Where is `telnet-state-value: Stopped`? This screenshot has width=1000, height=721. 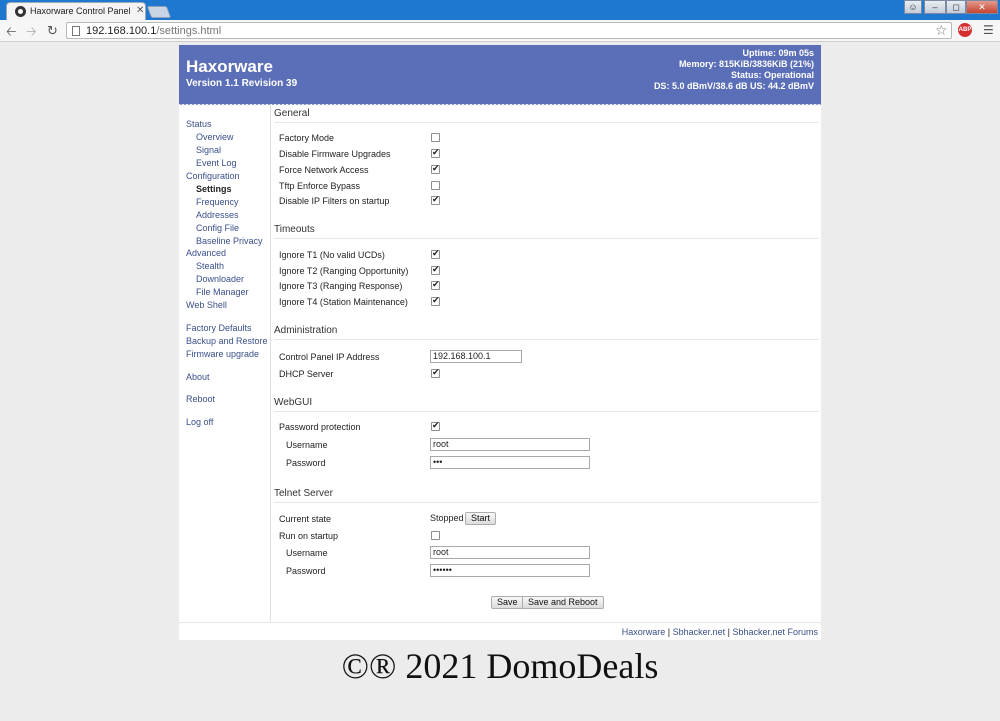
telnet-state-value: Stopped is located at coordinates (447, 518).